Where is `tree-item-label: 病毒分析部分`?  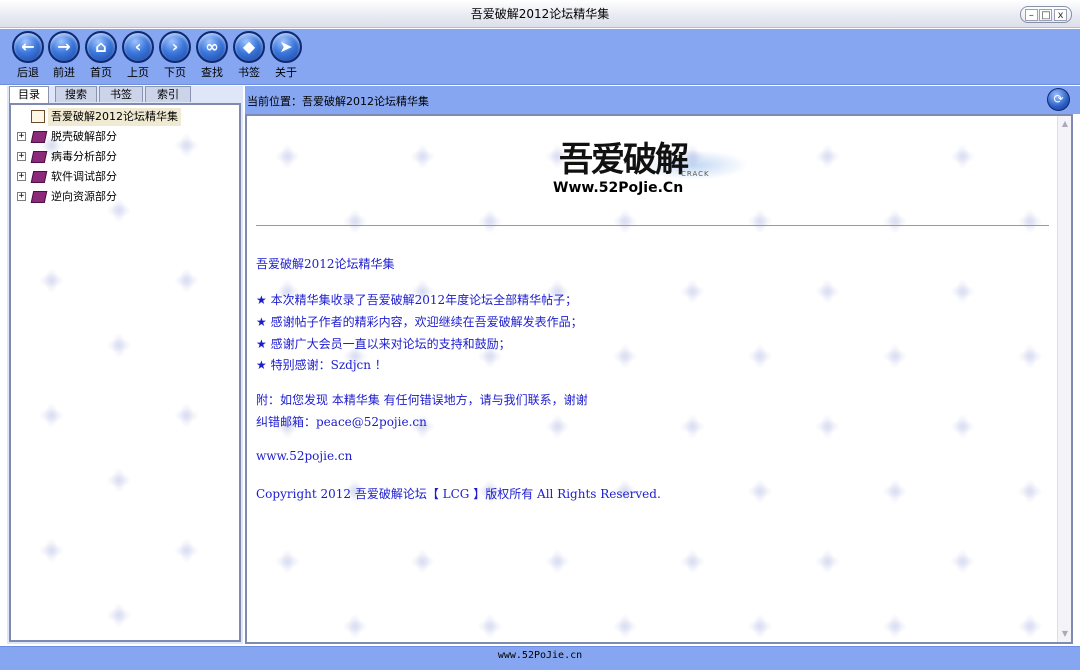
tree-item-label: 病毒分析部分 is located at coordinates (84, 156).